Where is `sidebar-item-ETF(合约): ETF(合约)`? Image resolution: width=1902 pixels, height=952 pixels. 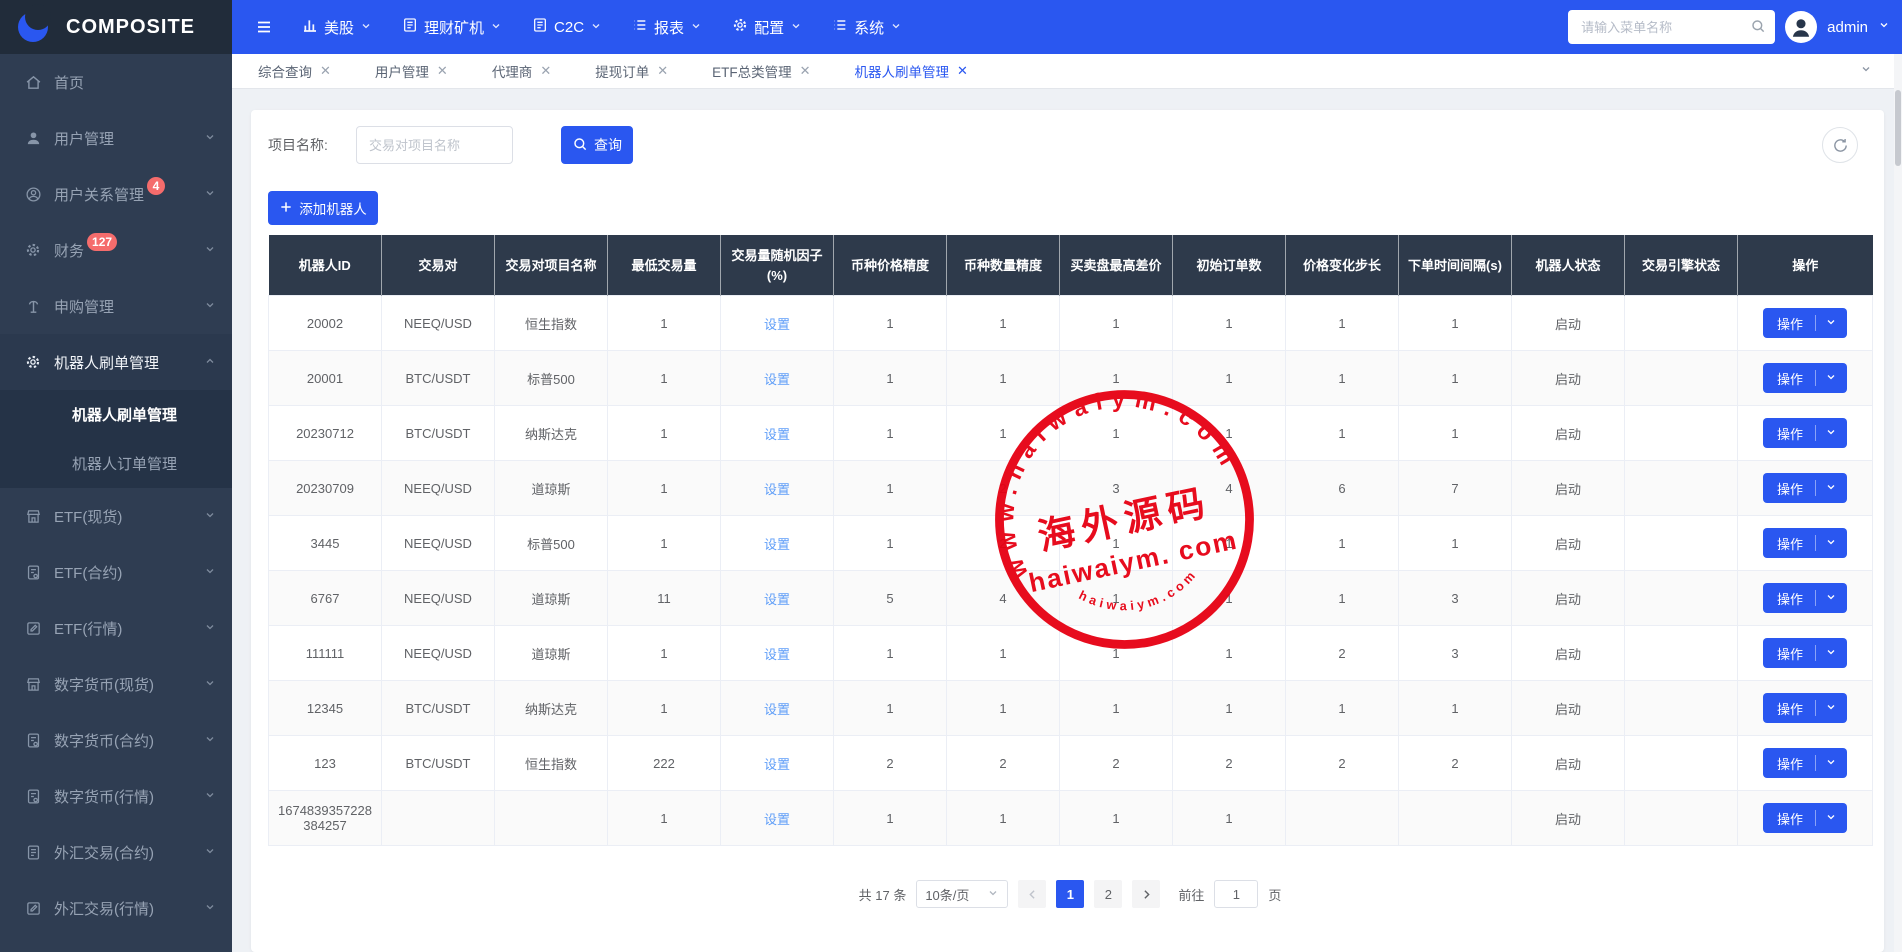 sidebar-item-ETF(合约): ETF(合约) is located at coordinates (116, 572).